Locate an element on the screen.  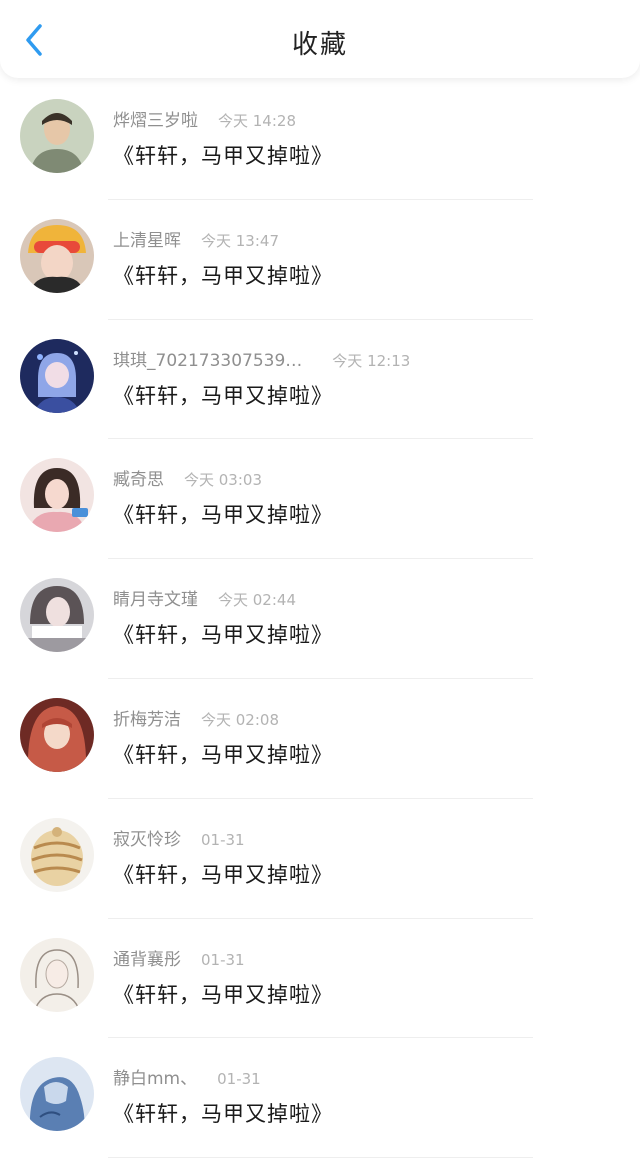
list-item: 上清星晖 今天 13:47 《轩轩，马甲又掉啦》 is located at coordinates (320, 260).